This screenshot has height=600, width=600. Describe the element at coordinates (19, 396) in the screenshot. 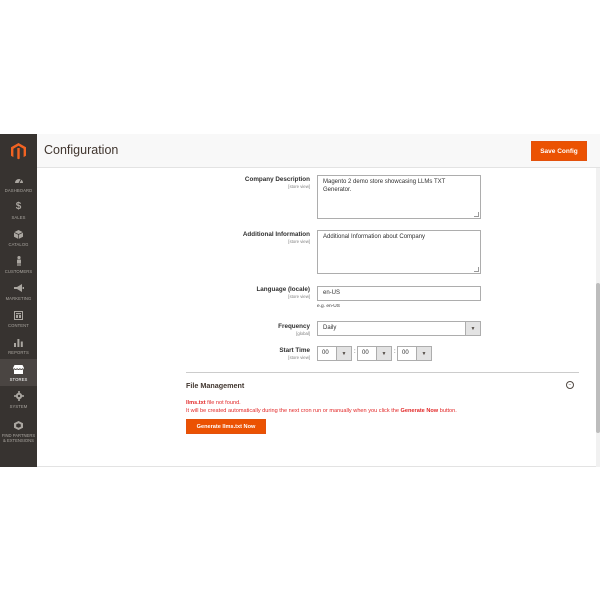

I see `gear-icon` at that location.